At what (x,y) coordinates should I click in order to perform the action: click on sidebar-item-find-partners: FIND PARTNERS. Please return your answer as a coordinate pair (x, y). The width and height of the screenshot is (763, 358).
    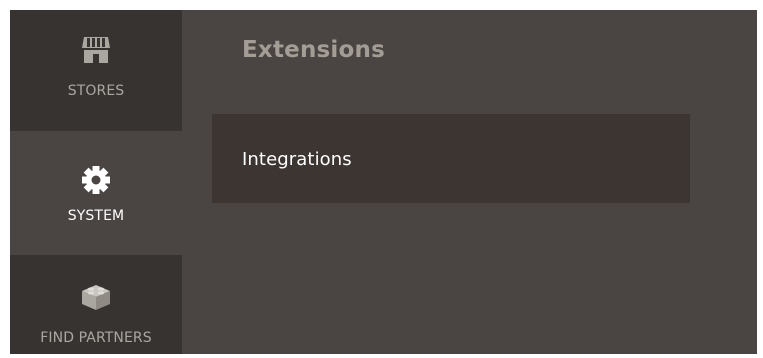
    Looking at the image, I should click on (96, 304).